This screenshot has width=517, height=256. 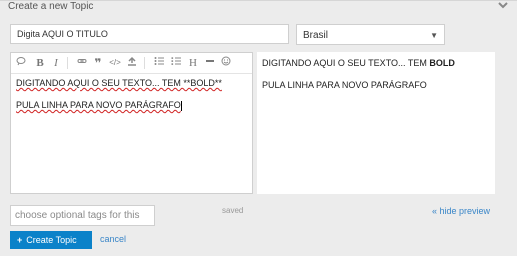 What do you see at coordinates (442, 63) in the screenshot?
I see `preview-bold-text: BOLD` at bounding box center [442, 63].